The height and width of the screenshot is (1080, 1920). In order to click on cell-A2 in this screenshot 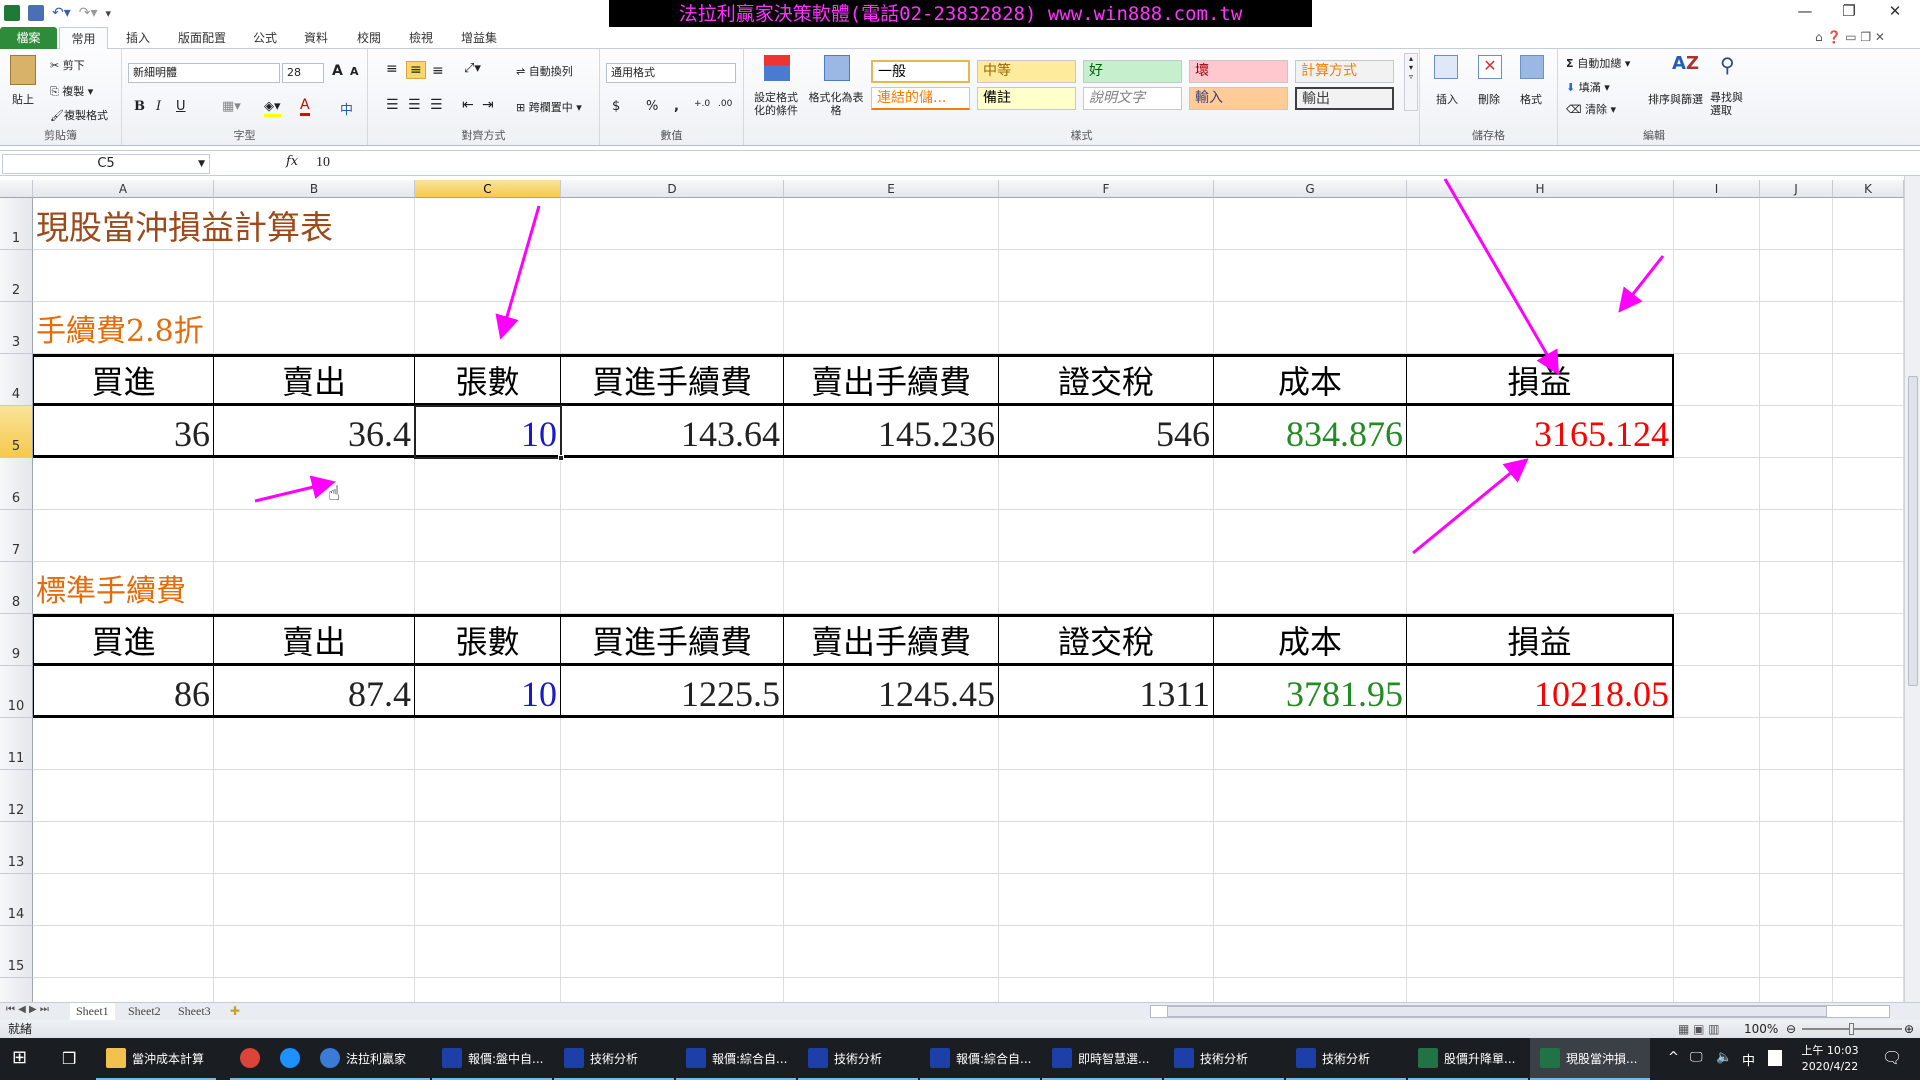, I will do `click(123, 276)`.